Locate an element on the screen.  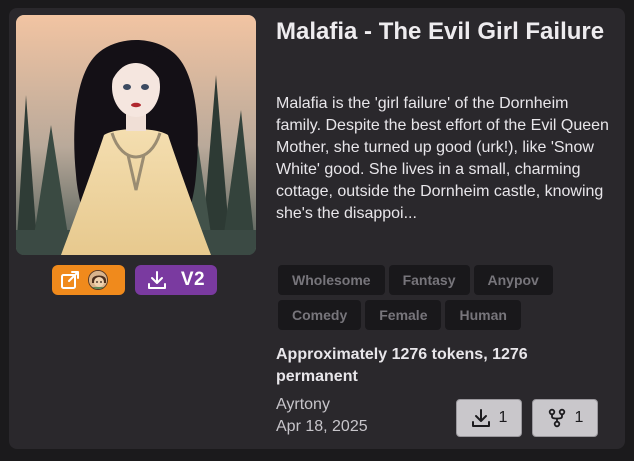
tag-anypov: Anypov is located at coordinates (513, 280).